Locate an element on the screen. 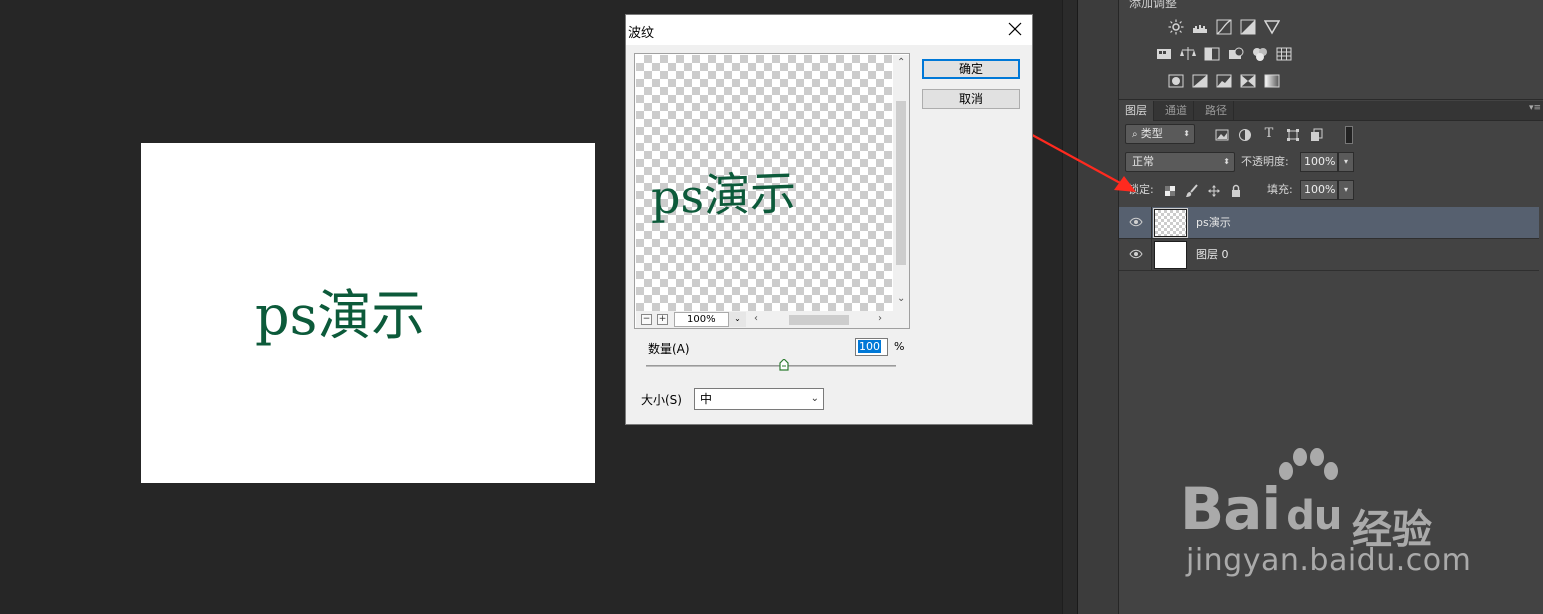 The height and width of the screenshot is (614, 1543). chevron-down-icon: ⌄ is located at coordinates (814, 398).